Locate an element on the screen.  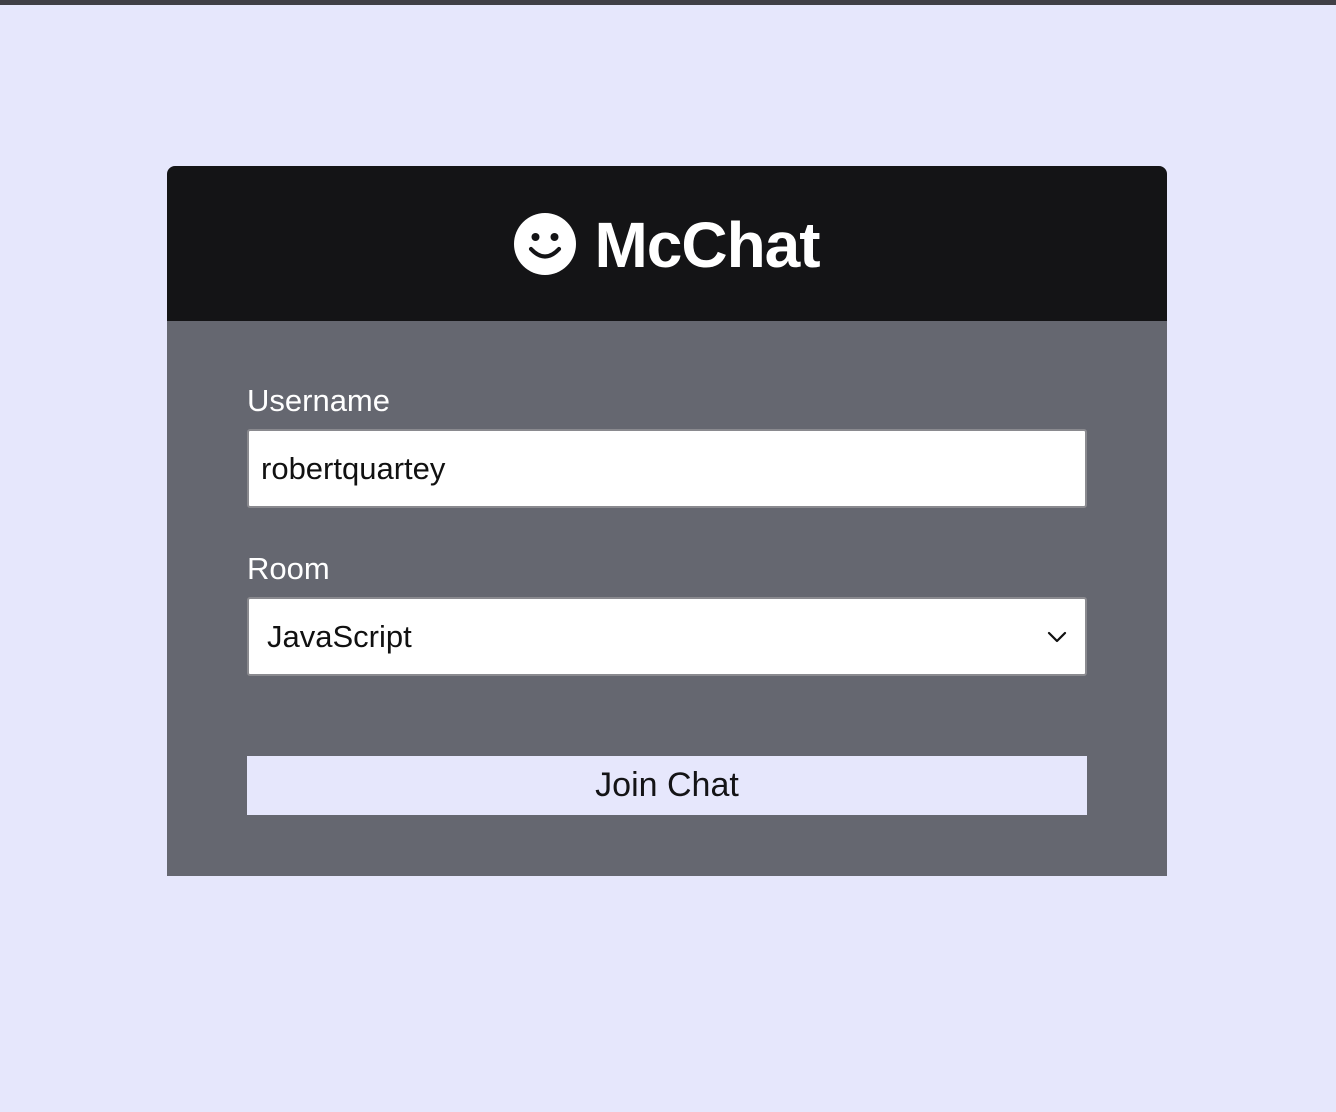
username-input is located at coordinates (667, 468).